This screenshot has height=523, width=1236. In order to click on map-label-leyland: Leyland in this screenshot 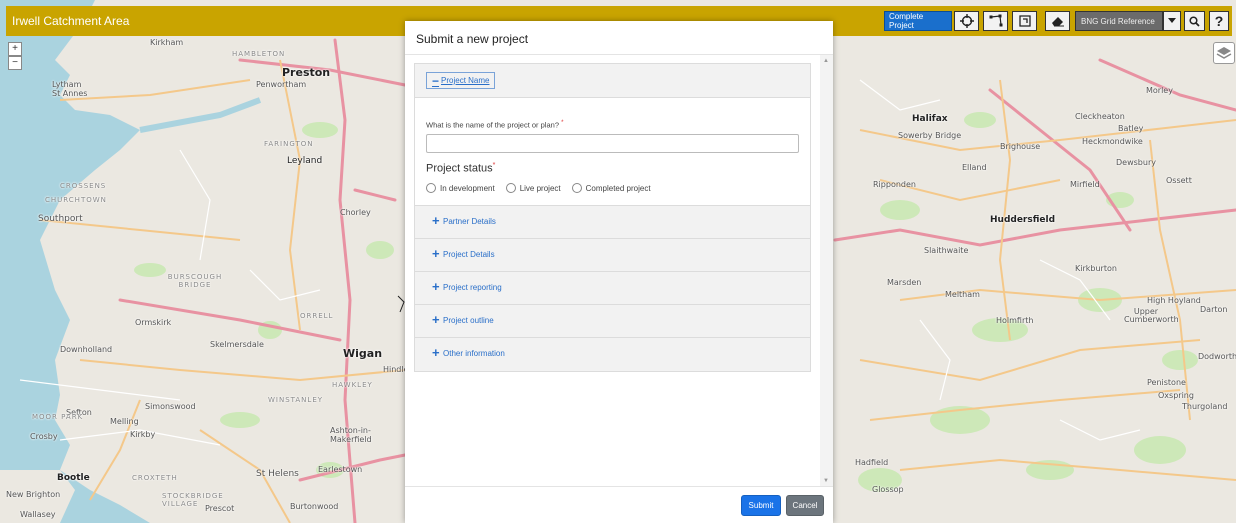, I will do `click(305, 161)`.